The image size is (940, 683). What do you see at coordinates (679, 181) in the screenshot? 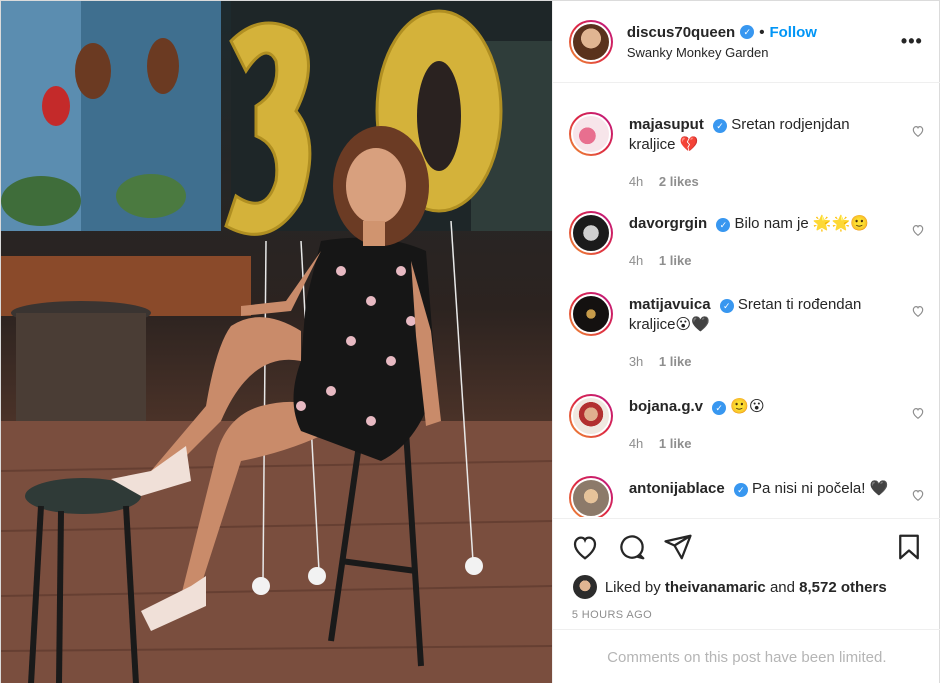
I see `comment-likes: 2 likes` at bounding box center [679, 181].